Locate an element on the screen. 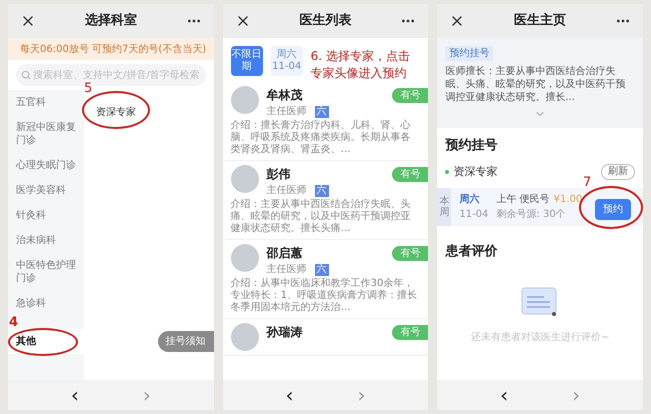 The width and height of the screenshot is (651, 414). profile-tag: 预约挂号 is located at coordinates (469, 53).